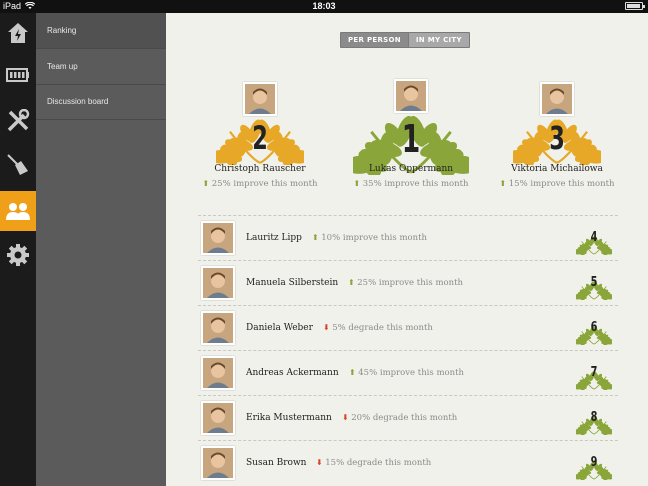  Describe the element at coordinates (374, 40) in the screenshot. I see `segment-per-person: PER PERSON` at that location.